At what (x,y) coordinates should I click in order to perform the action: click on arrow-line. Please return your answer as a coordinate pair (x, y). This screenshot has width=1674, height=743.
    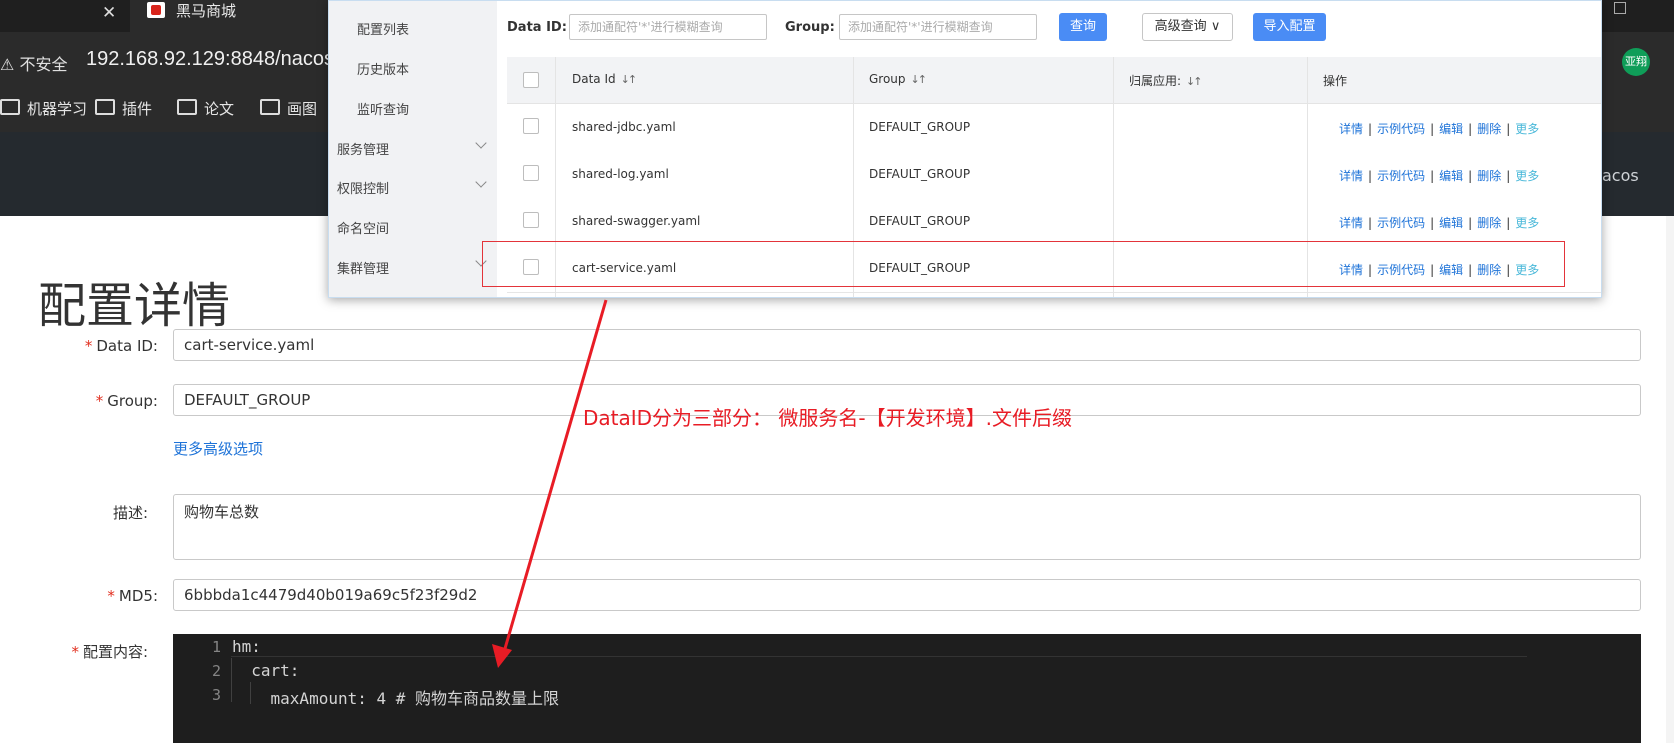
    Looking at the image, I should click on (555, 476).